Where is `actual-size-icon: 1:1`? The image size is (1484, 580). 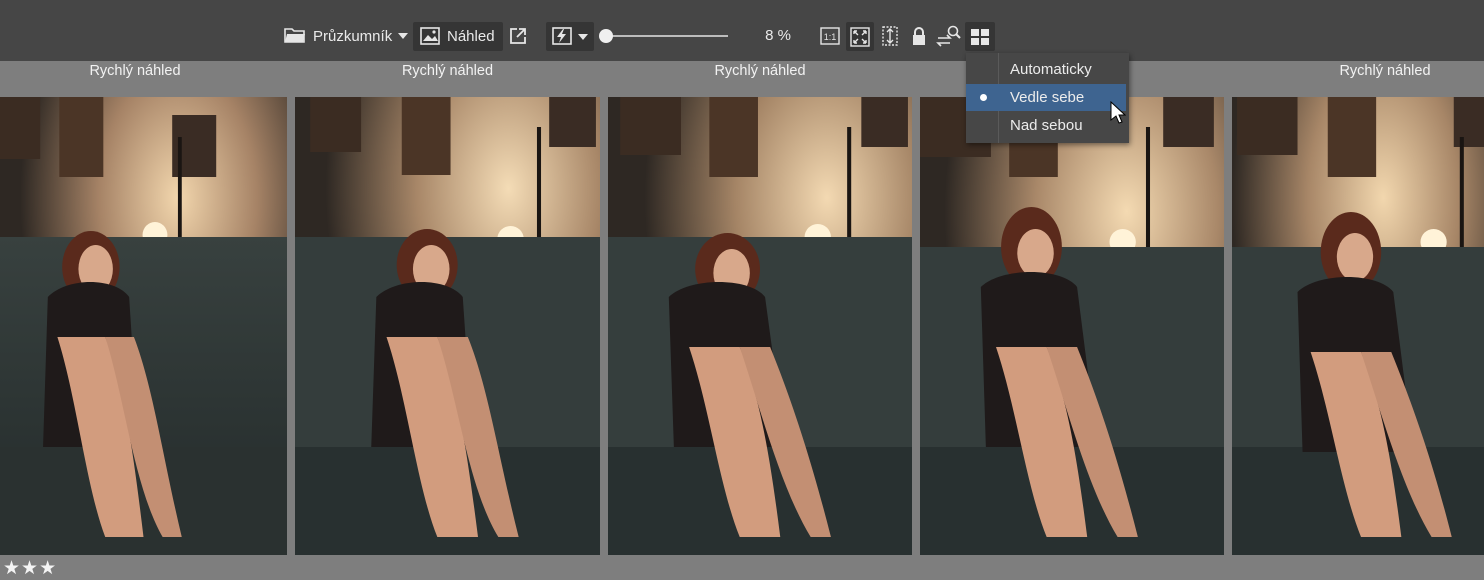
actual-size-icon: 1:1 is located at coordinates (830, 36).